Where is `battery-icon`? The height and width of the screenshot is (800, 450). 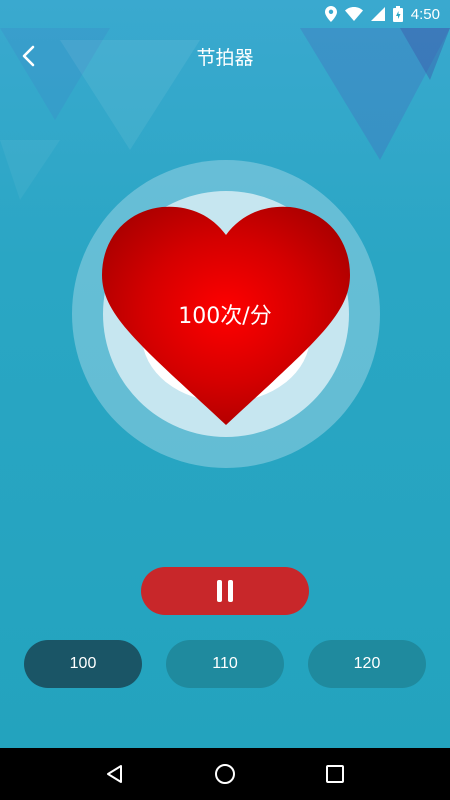 battery-icon is located at coordinates (397, 14).